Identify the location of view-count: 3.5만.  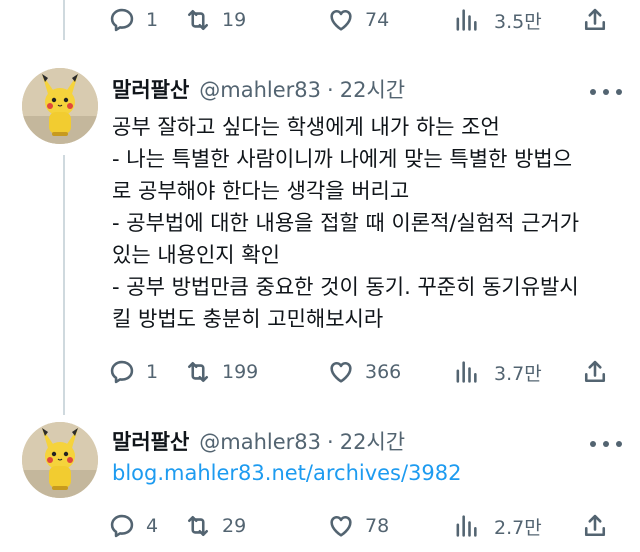
(518, 21).